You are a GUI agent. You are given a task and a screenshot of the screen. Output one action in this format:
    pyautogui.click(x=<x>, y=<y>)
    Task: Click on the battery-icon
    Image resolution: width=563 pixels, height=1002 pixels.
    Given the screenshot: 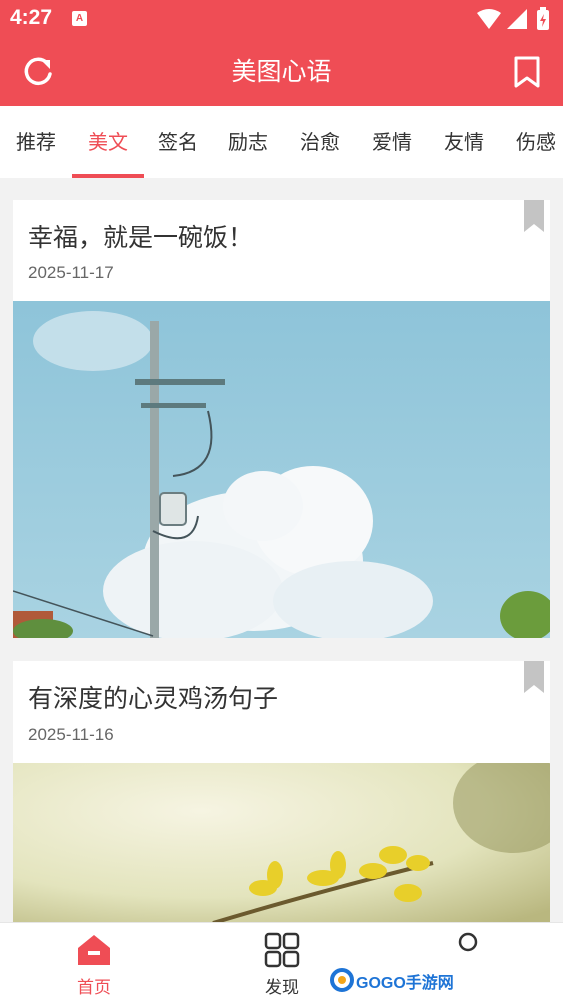 What is the action you would take?
    pyautogui.click(x=543, y=18)
    